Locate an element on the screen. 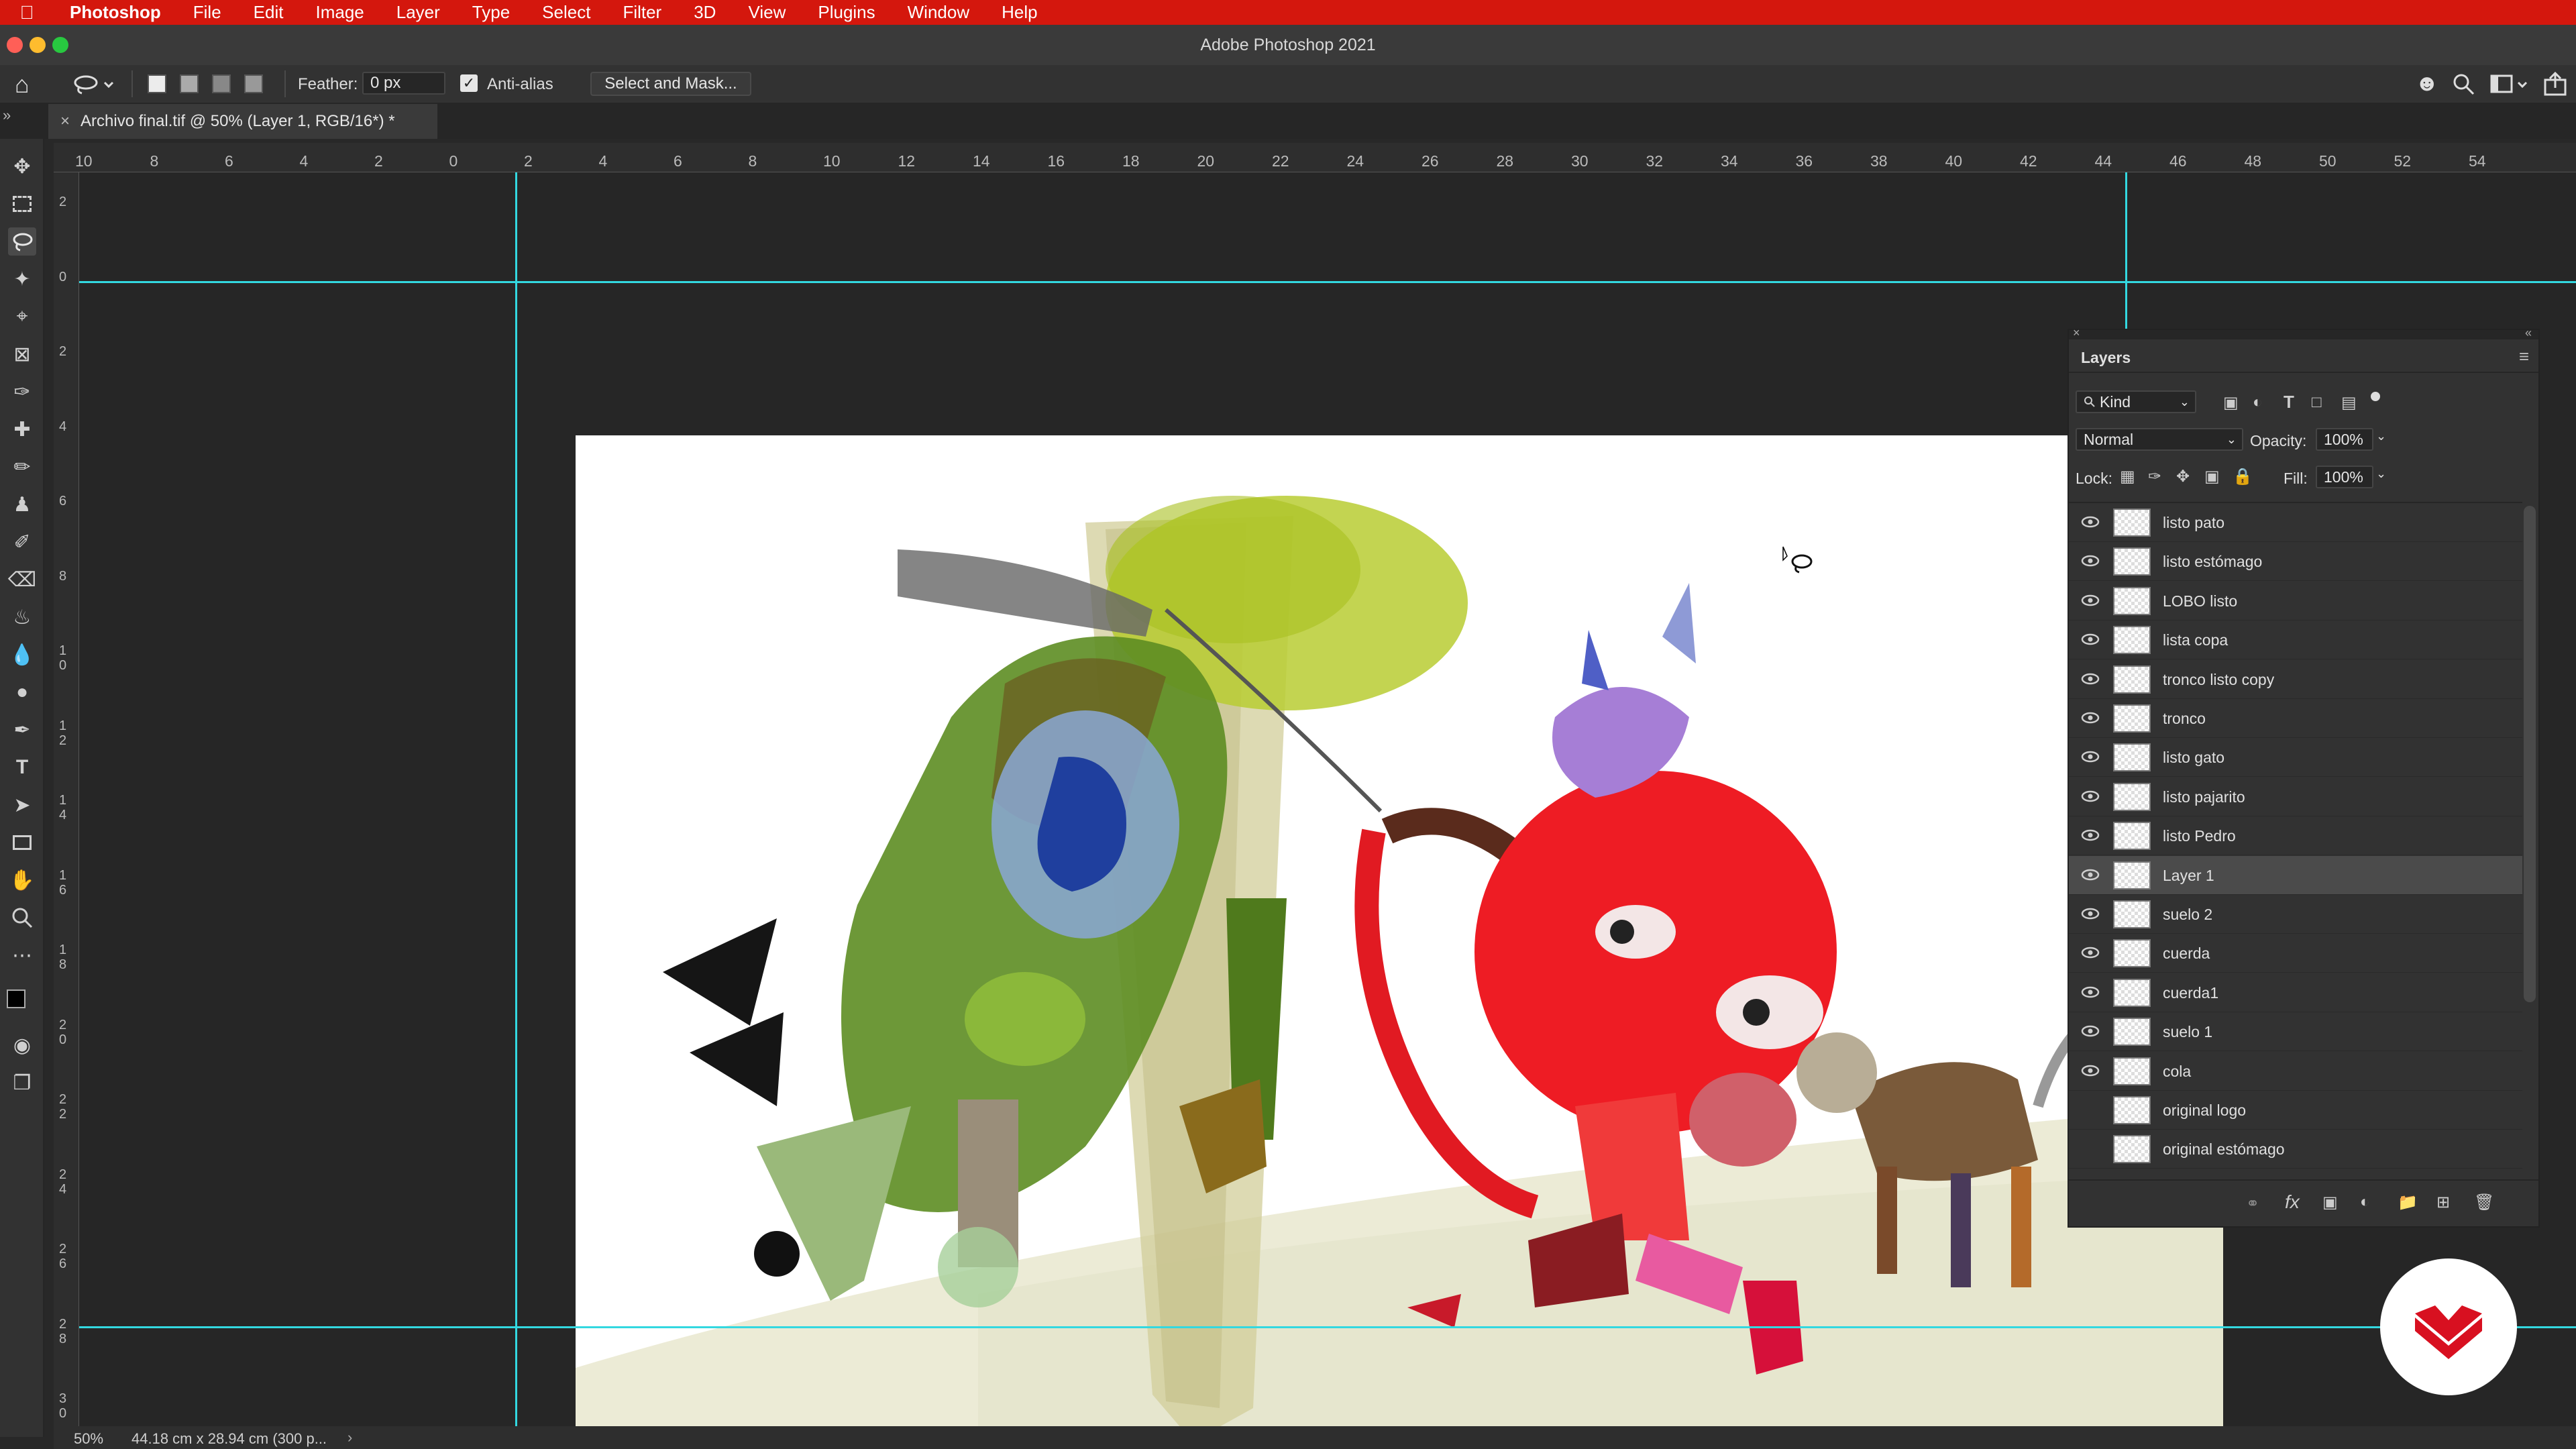 The width and height of the screenshot is (2576, 1449). layer-name: listo pajarito is located at coordinates (2204, 797).